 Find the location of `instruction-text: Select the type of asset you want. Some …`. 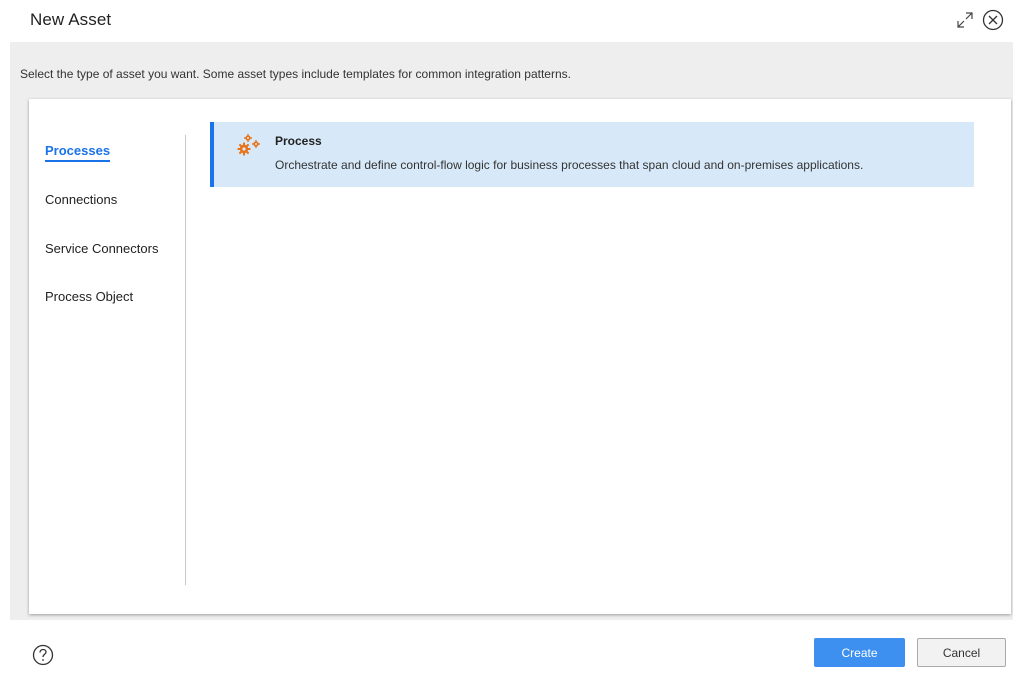

instruction-text: Select the type of asset you want. Some … is located at coordinates (295, 74).